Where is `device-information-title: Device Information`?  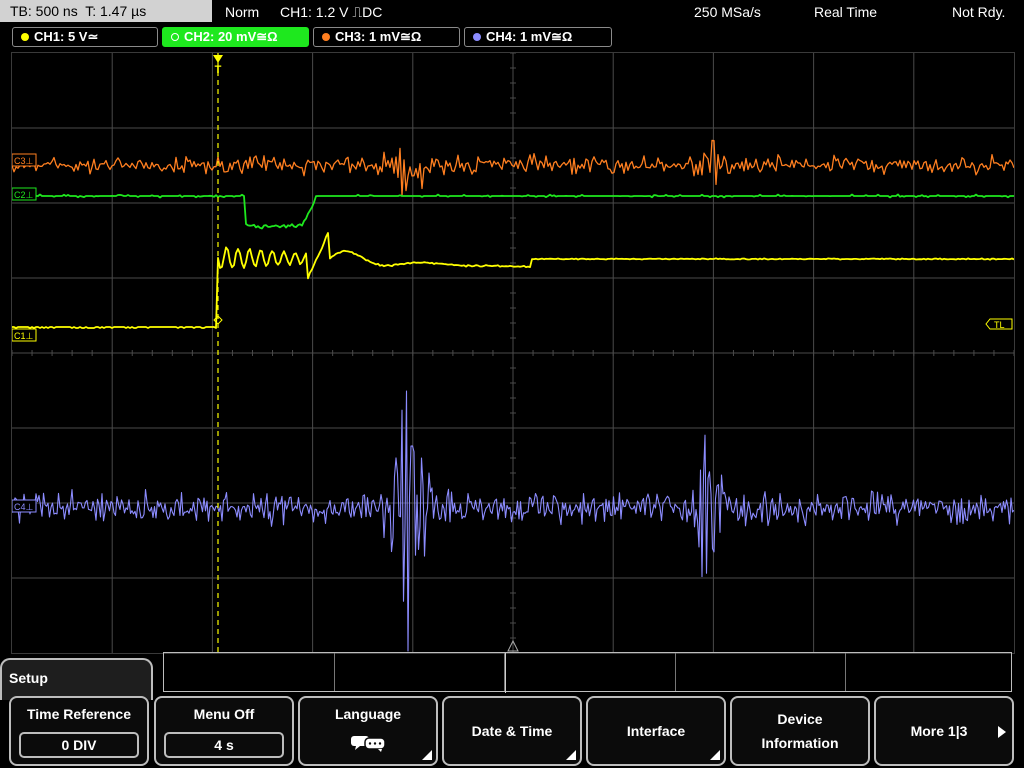 device-information-title: Device Information is located at coordinates (800, 731).